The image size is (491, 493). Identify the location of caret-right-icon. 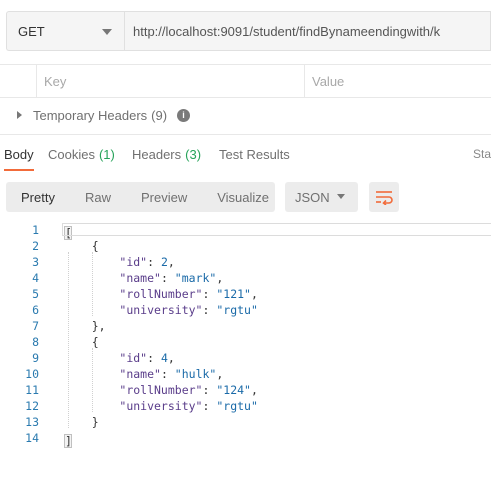
(19, 115).